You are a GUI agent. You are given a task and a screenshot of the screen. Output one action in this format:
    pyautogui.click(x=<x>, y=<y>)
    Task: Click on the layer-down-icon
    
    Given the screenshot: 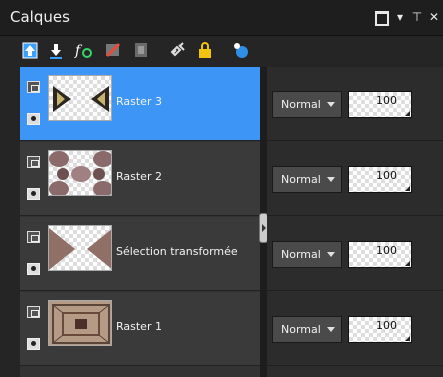 What is the action you would take?
    pyautogui.click(x=57, y=50)
    